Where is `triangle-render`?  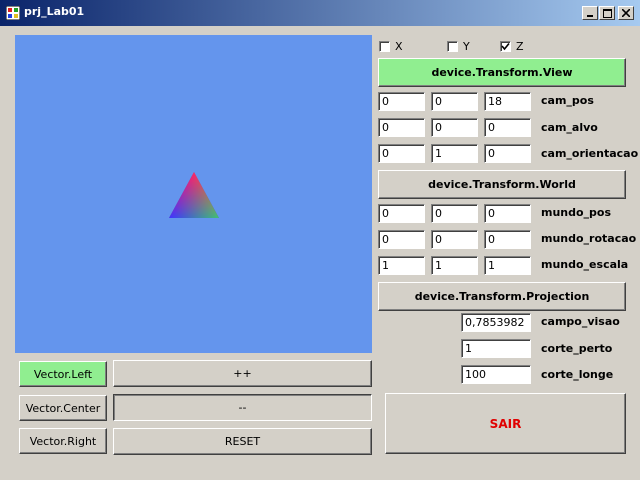 triangle-render is located at coordinates (194, 195).